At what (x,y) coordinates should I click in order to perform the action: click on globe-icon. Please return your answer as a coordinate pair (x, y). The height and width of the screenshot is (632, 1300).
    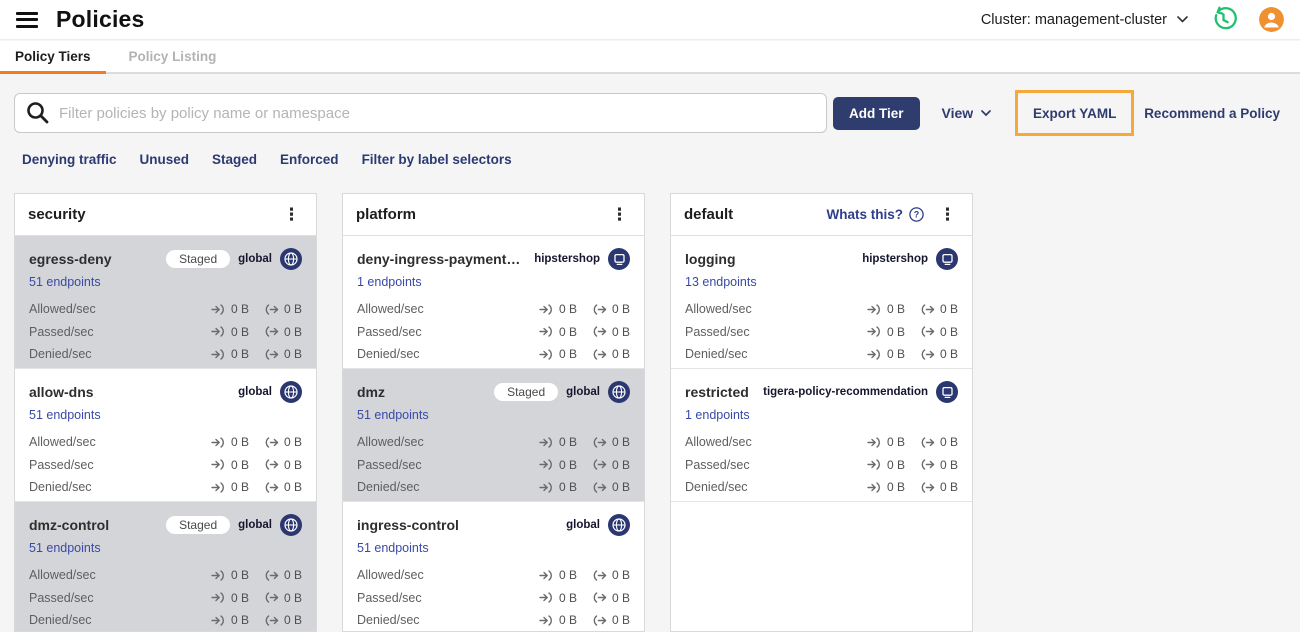
    Looking at the image, I should click on (291, 525).